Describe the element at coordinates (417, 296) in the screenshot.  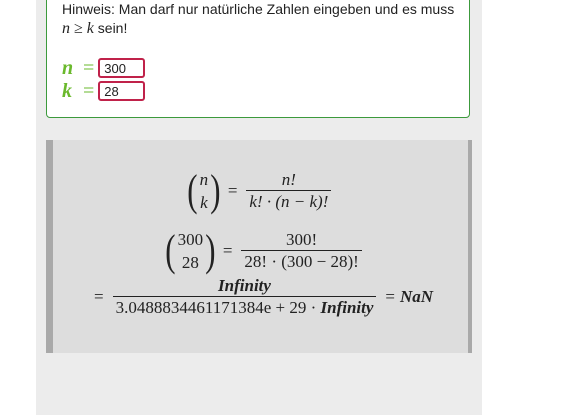
I see `result-value: NaN` at that location.